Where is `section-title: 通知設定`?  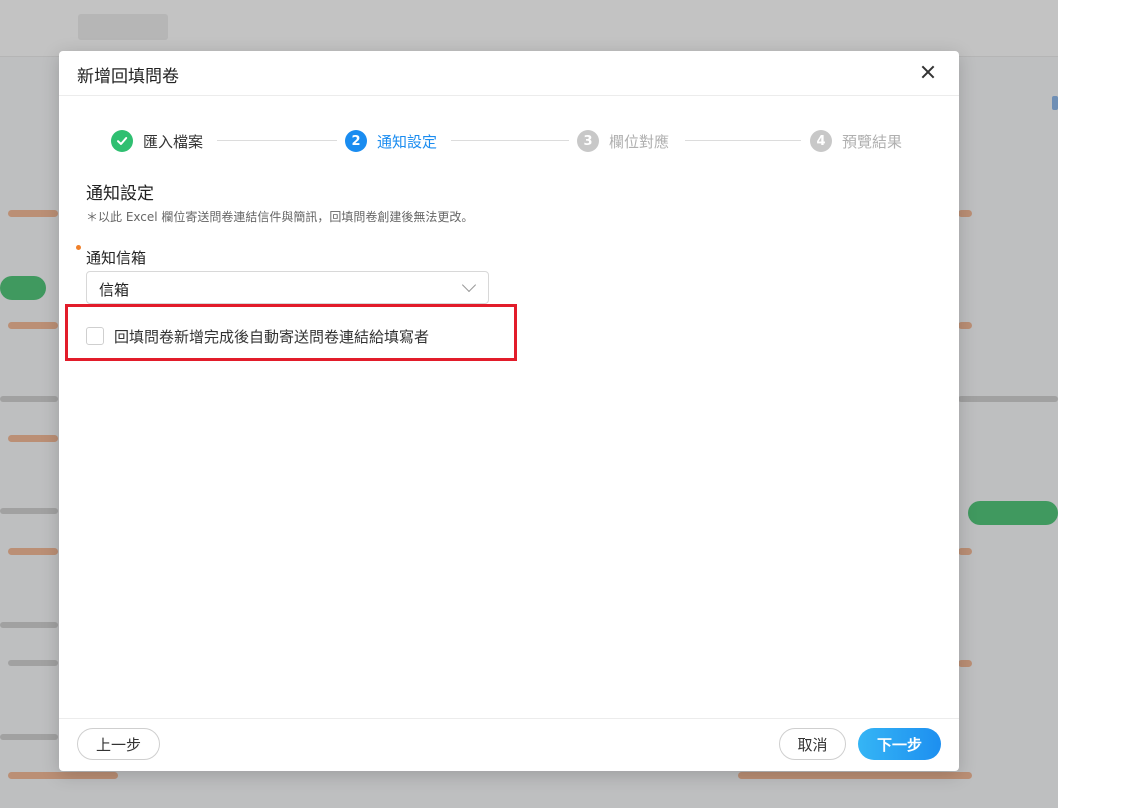 section-title: 通知設定 is located at coordinates (120, 194).